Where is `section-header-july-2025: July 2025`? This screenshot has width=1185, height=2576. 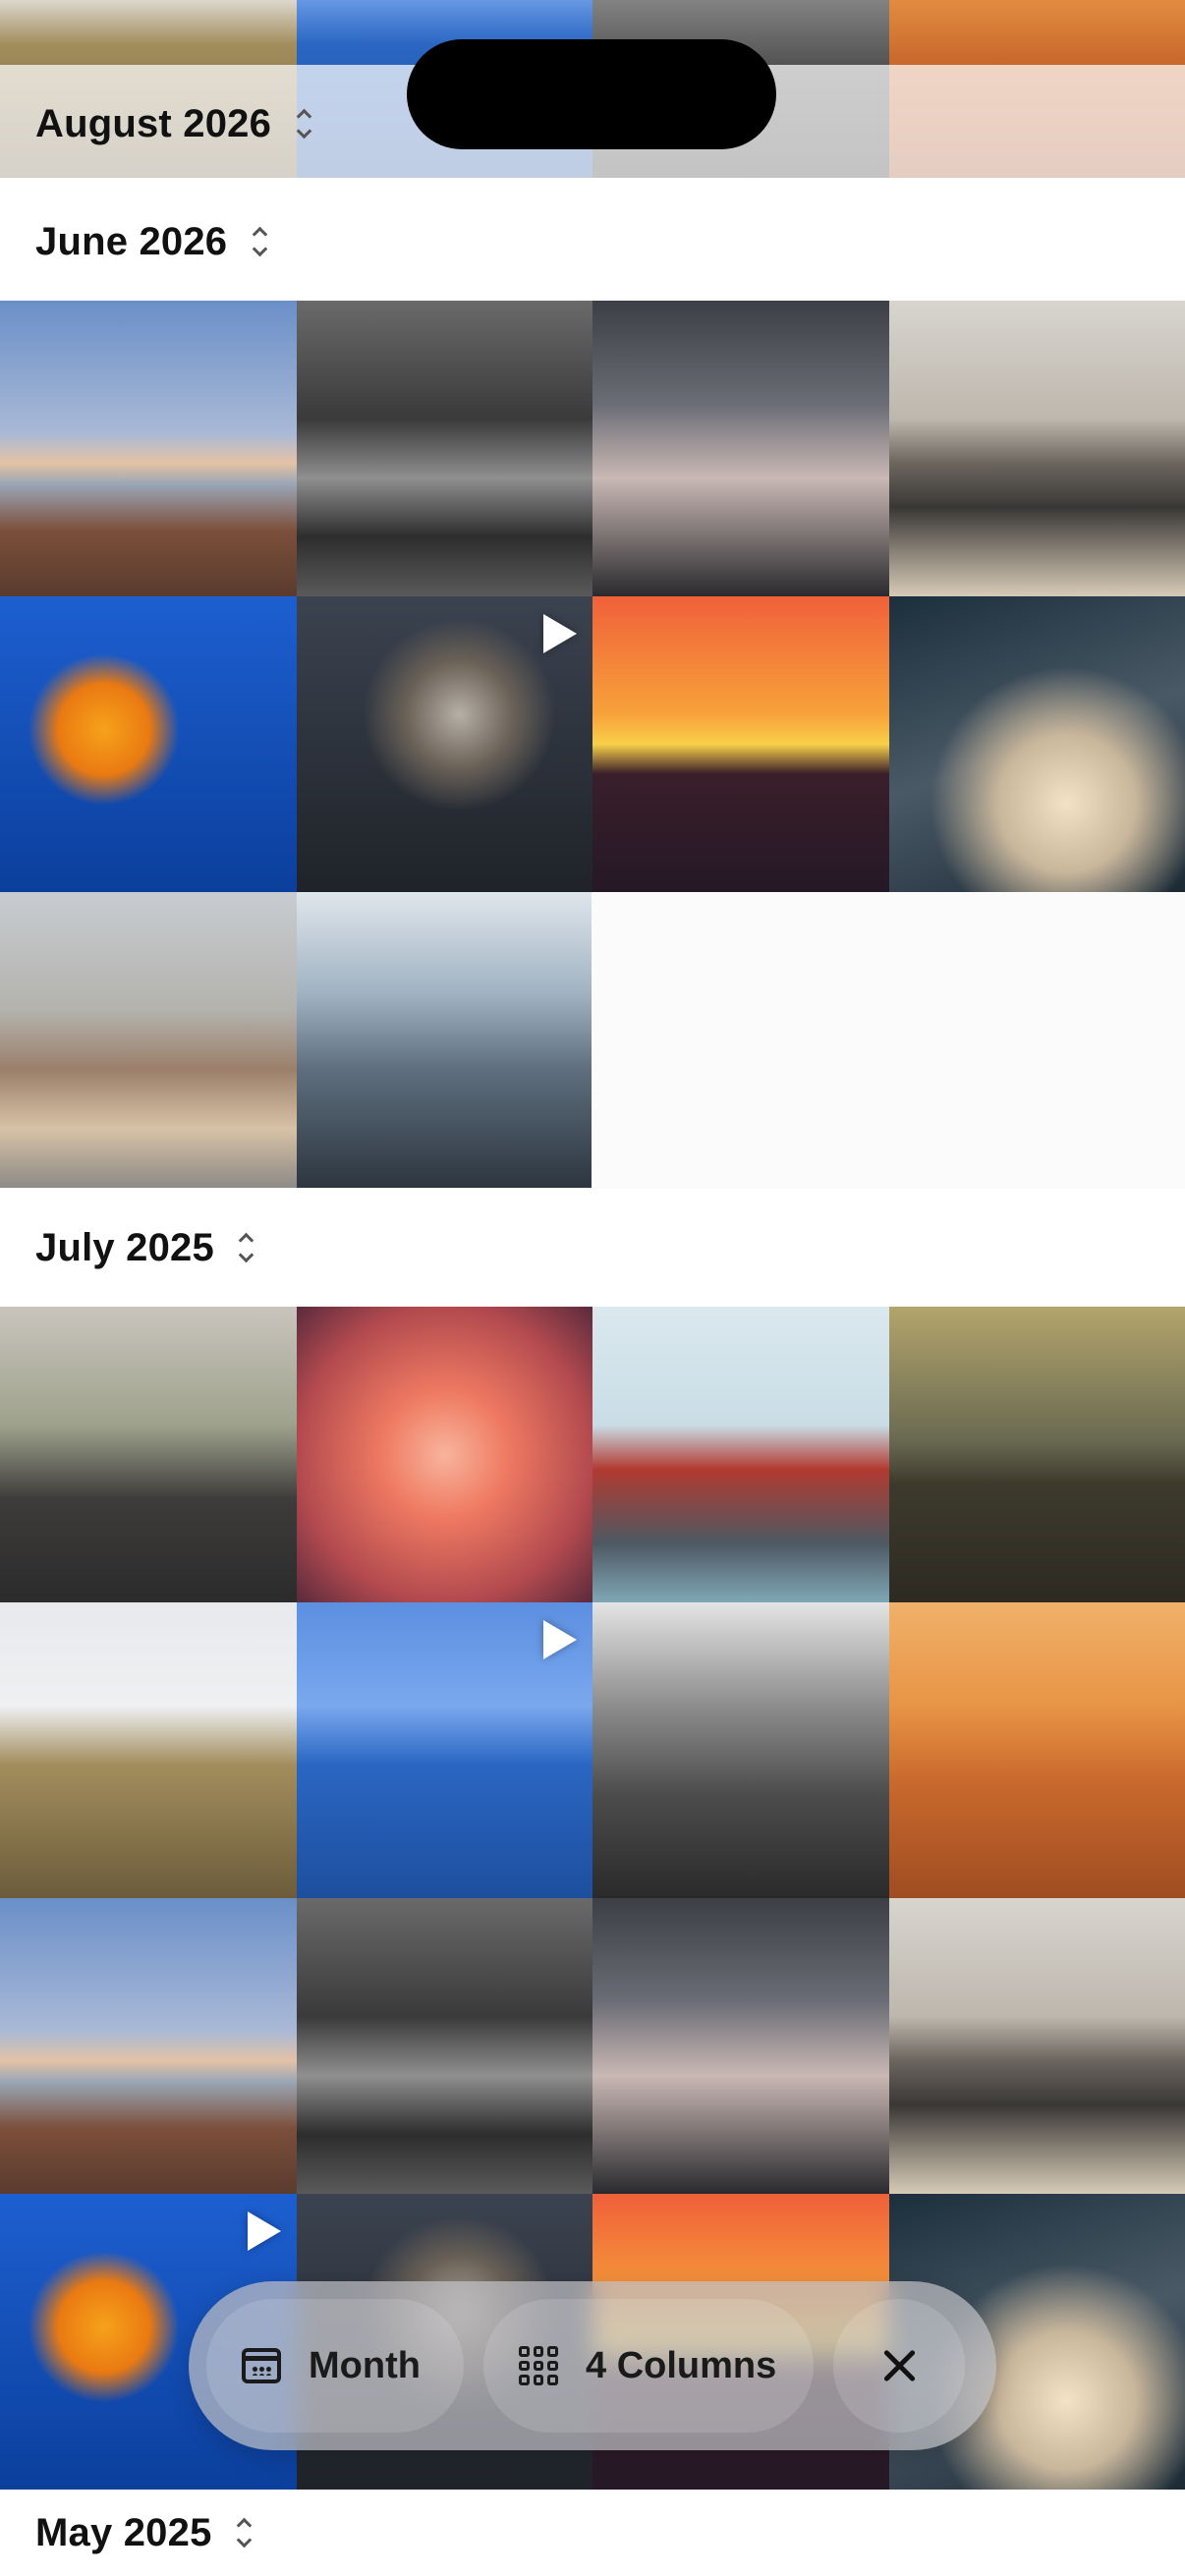 section-header-july-2025: July 2025 is located at coordinates (592, 1248).